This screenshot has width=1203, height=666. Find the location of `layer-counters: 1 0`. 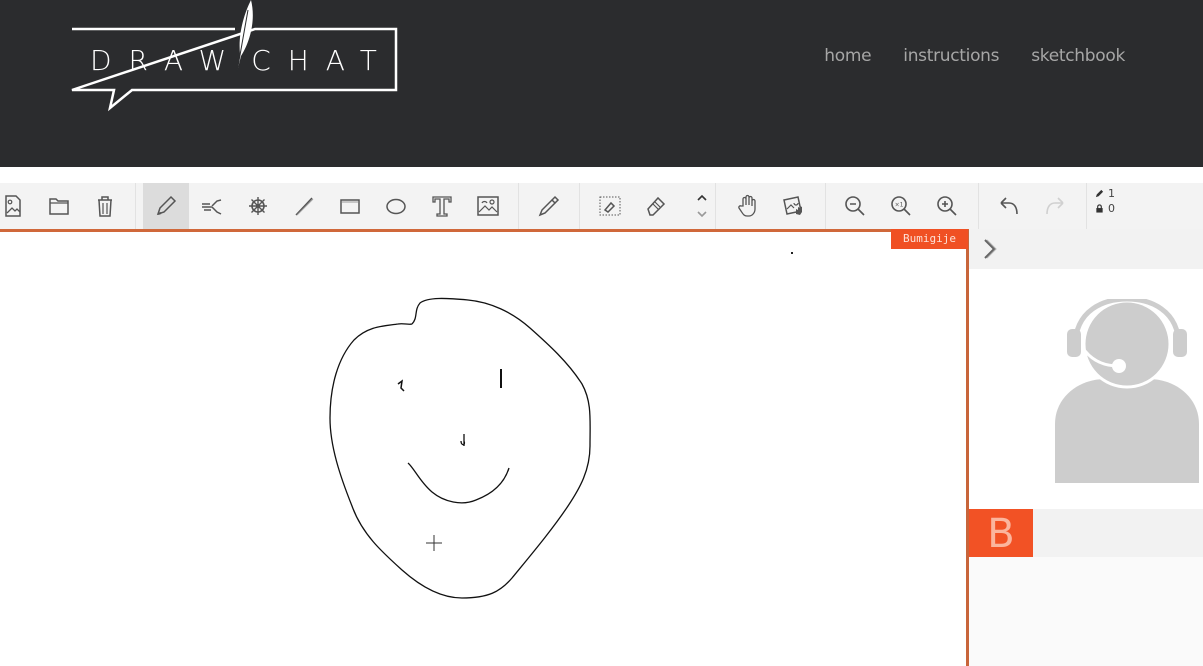

layer-counters: 1 0 is located at coordinates (1105, 201).